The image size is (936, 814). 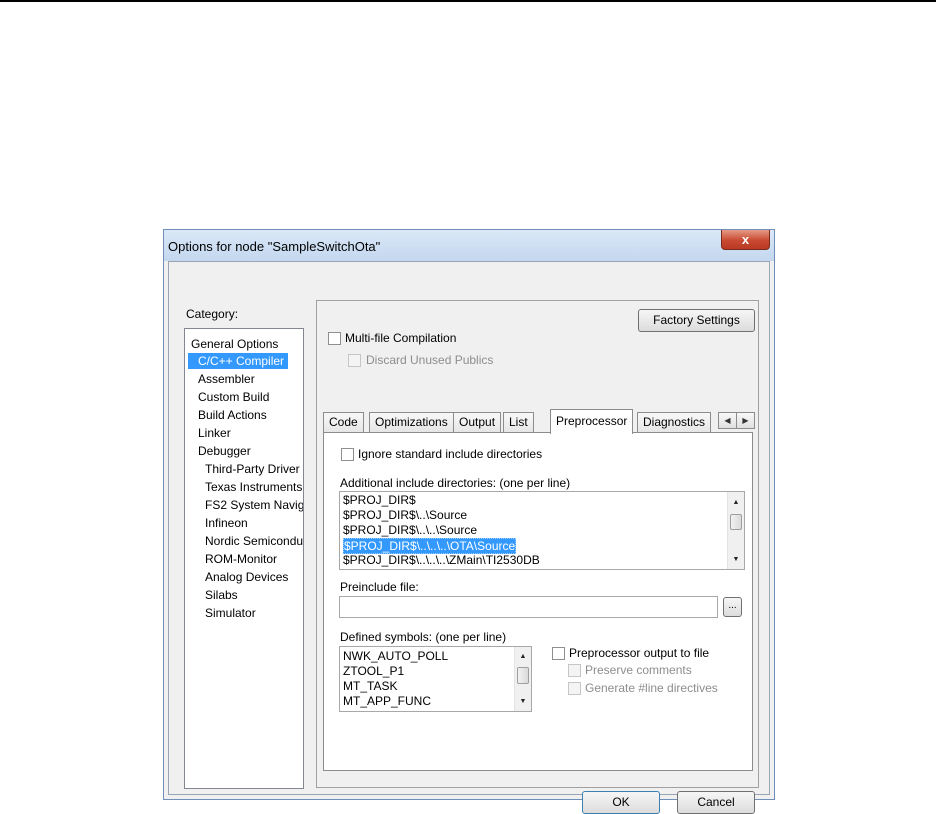 I want to click on preinclude-file-input, so click(x=528, y=607).